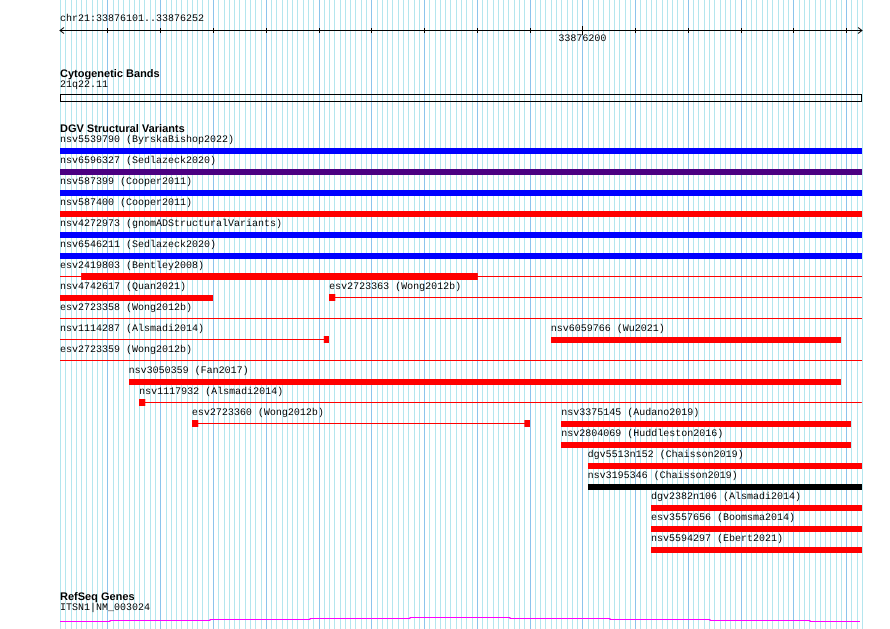 Image resolution: width=890 pixels, height=629 pixels. Describe the element at coordinates (211, 393) in the screenshot. I see `variant-label: nsv1117932 (Alsmadi2014)` at that location.